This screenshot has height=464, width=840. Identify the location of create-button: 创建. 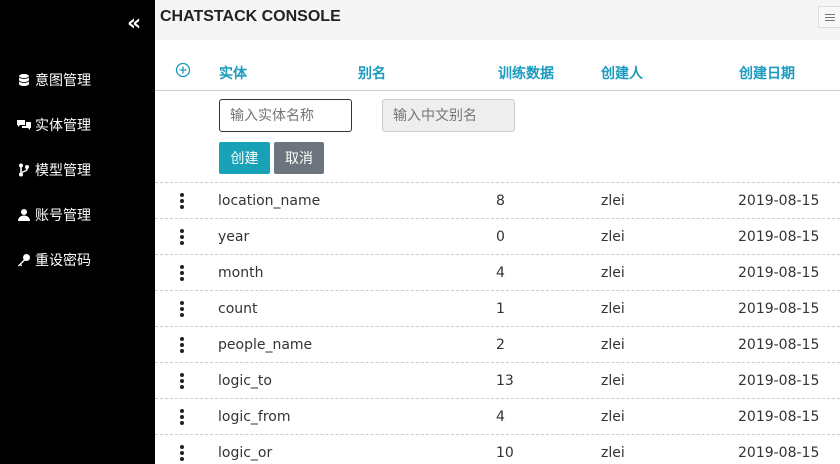
(244, 158).